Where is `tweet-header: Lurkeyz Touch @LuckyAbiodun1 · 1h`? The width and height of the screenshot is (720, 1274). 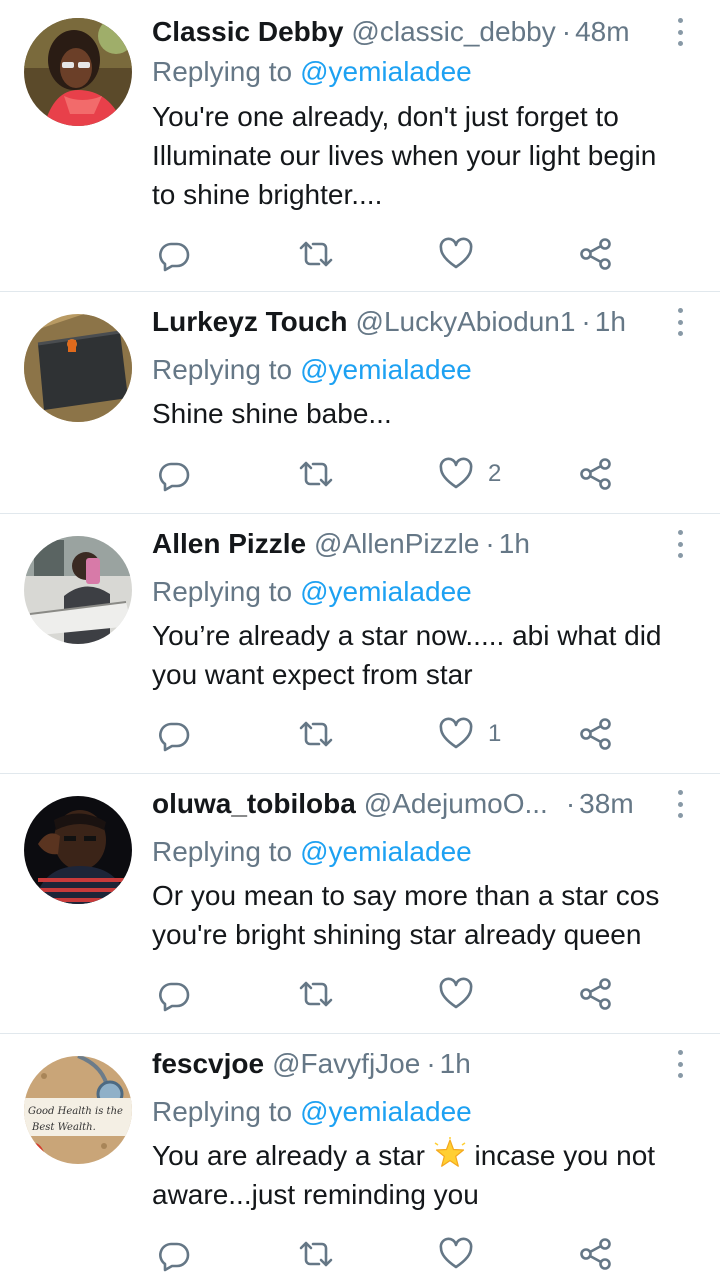 tweet-header: Lurkeyz Touch @LuckyAbiodun1 · 1h is located at coordinates (408, 322).